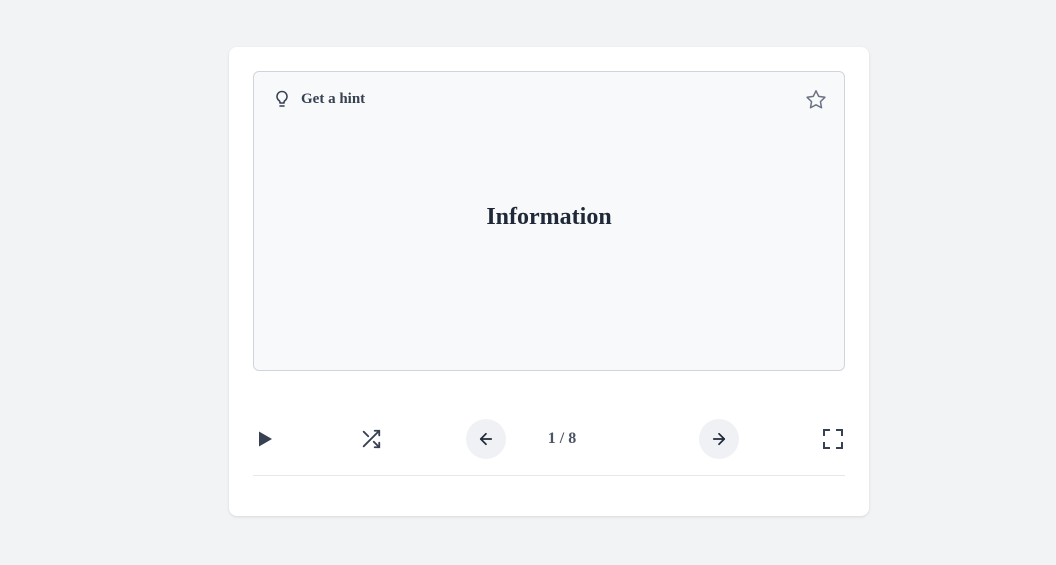 This screenshot has height=565, width=1056. I want to click on fullscreen-button, so click(833, 439).